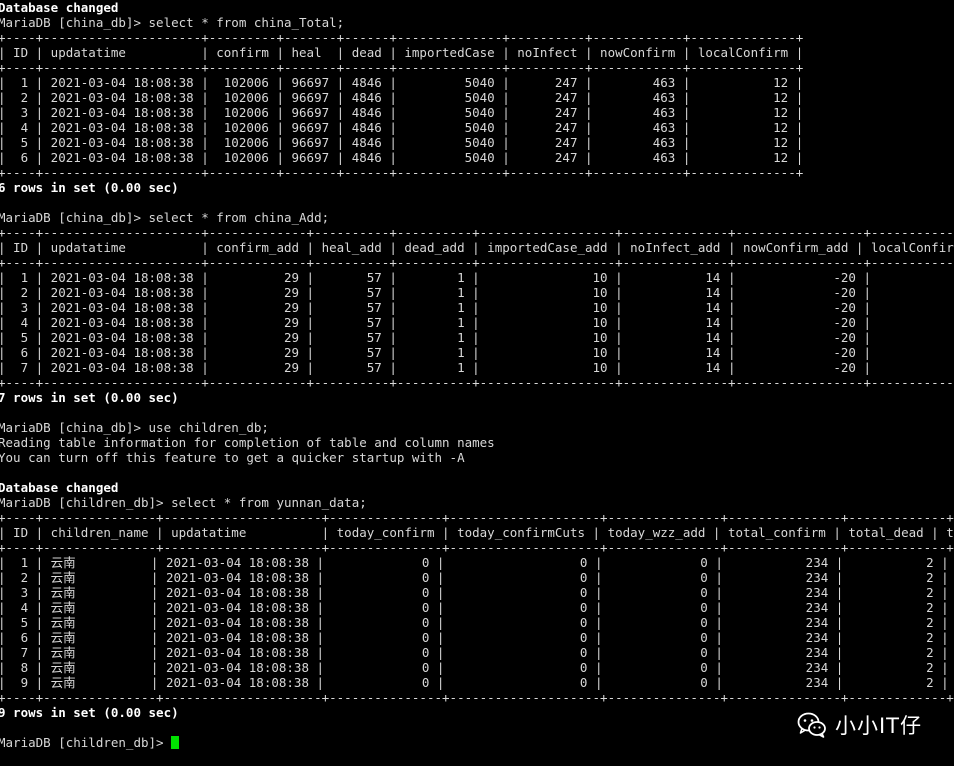  I want to click on terminal-line: 6 rows in set (0.00 sec), so click(89, 187).